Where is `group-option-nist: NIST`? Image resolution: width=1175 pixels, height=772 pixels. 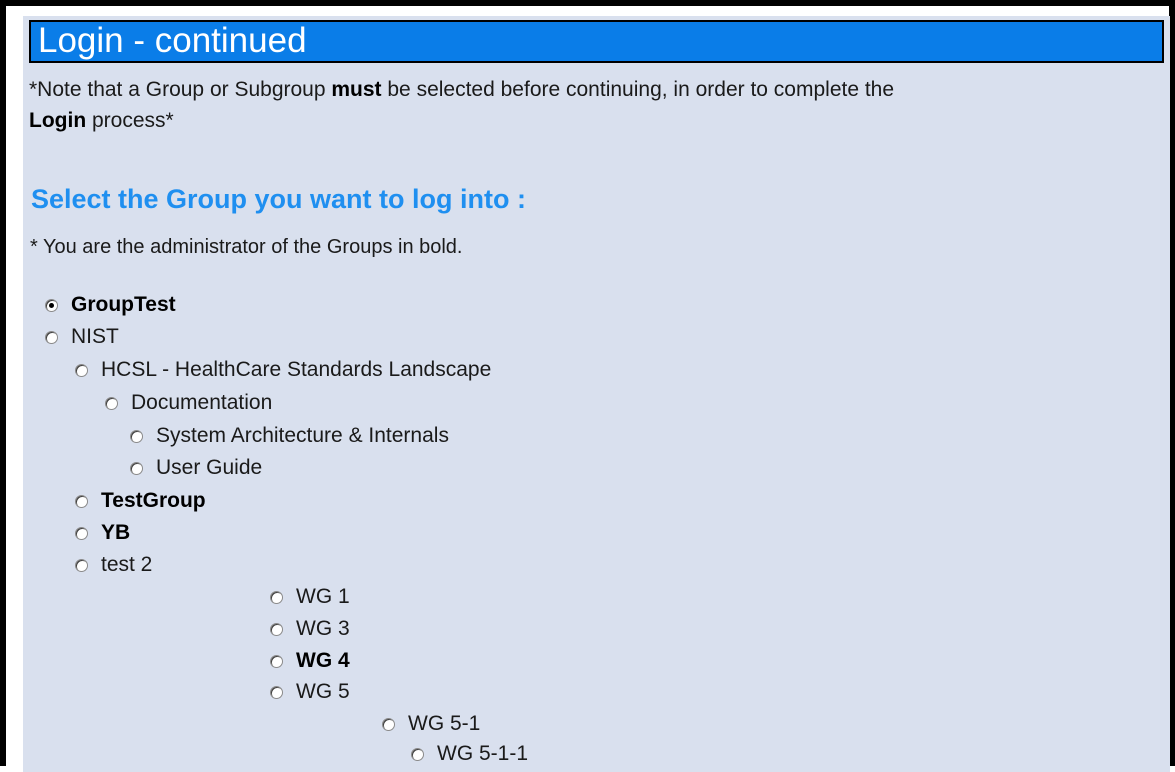
group-option-nist: NIST is located at coordinates (82, 337).